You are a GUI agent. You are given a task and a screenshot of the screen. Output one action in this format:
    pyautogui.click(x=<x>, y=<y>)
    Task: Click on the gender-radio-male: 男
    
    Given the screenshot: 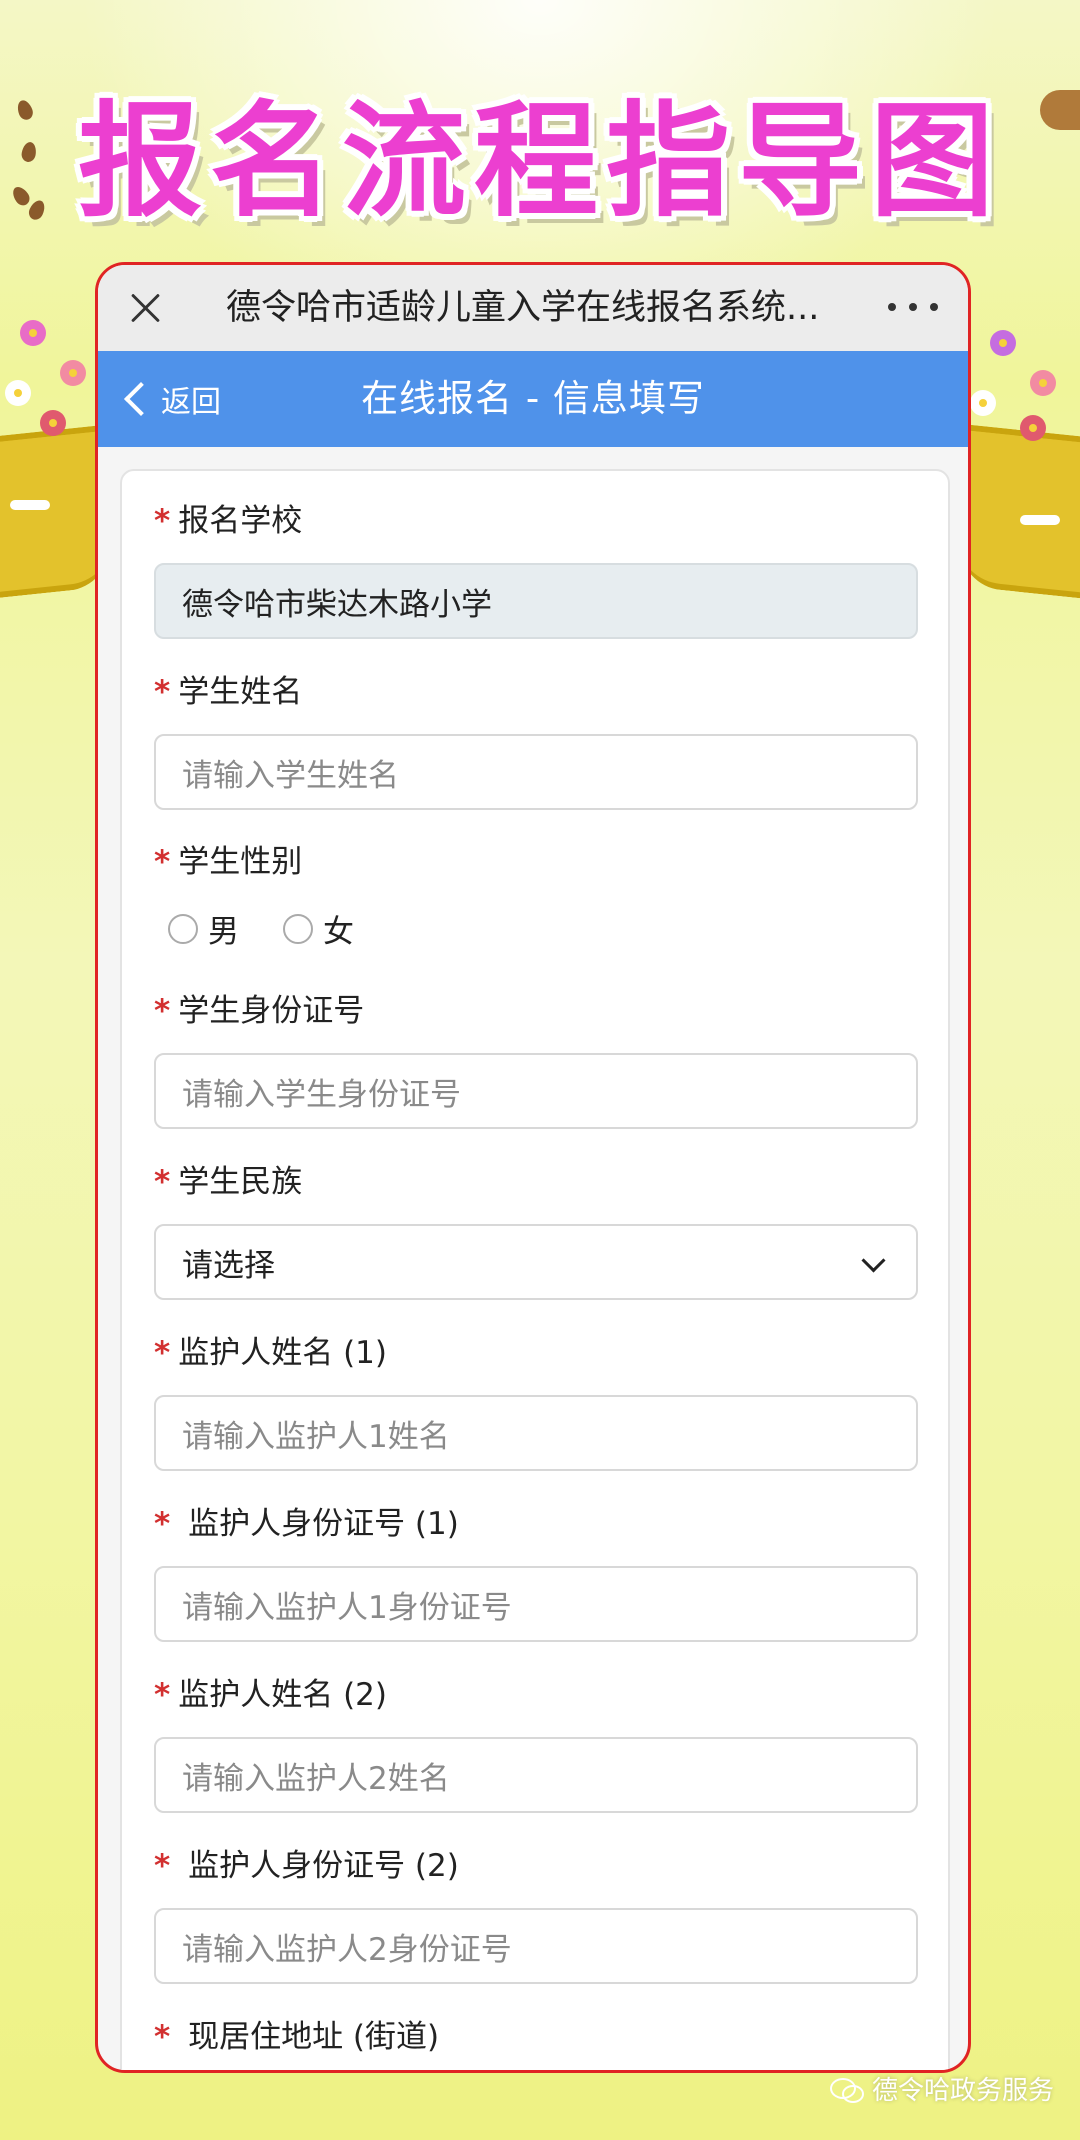 What is the action you would take?
    pyautogui.click(x=203, y=928)
    